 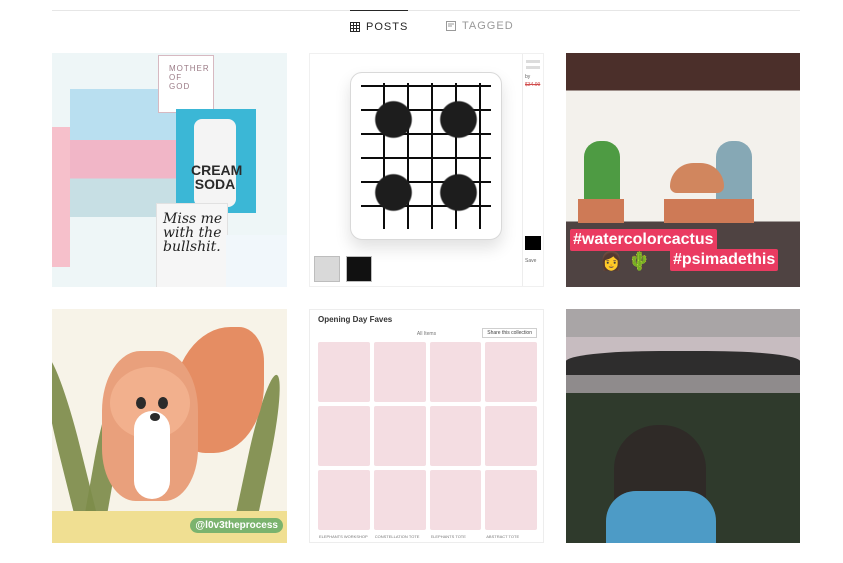 What do you see at coordinates (152, 455) in the screenshot?
I see `fox-belly` at bounding box center [152, 455].